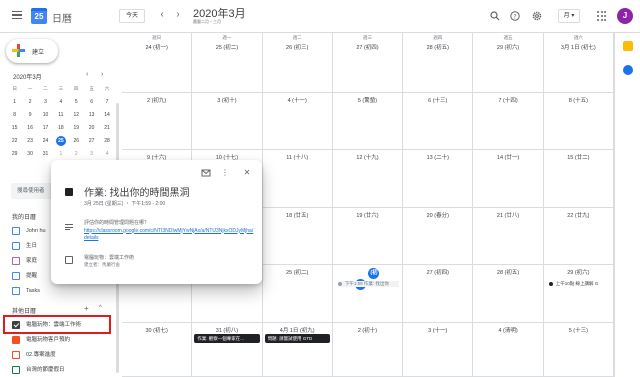 The width and height of the screenshot is (640, 377). I want to click on mini-day: 6, so click(91, 102).